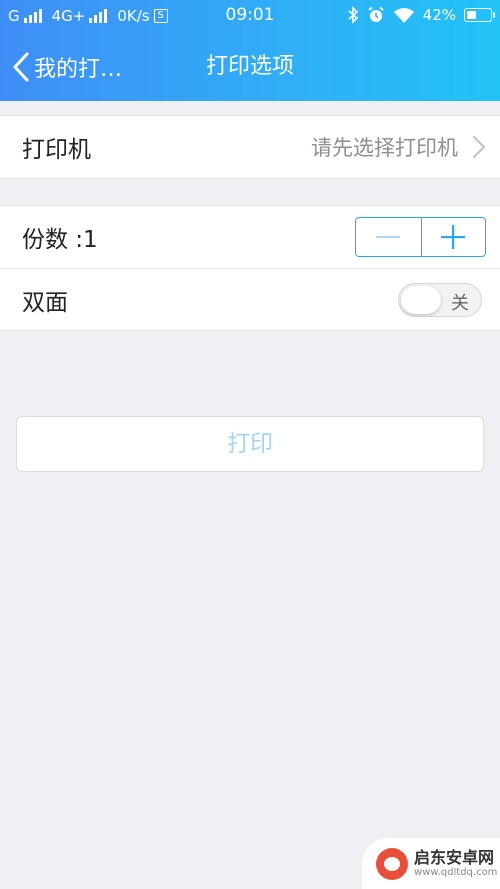 This screenshot has height=889, width=500. Describe the element at coordinates (21, 66) in the screenshot. I see `chevron-left-icon` at that location.